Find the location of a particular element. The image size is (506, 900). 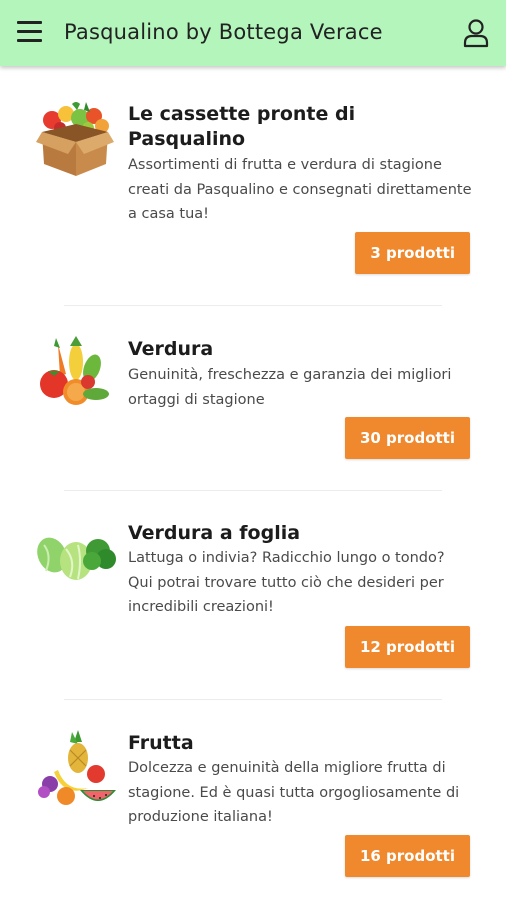

app-title: Pasqualino by Bottega Verace is located at coordinates (223, 32).